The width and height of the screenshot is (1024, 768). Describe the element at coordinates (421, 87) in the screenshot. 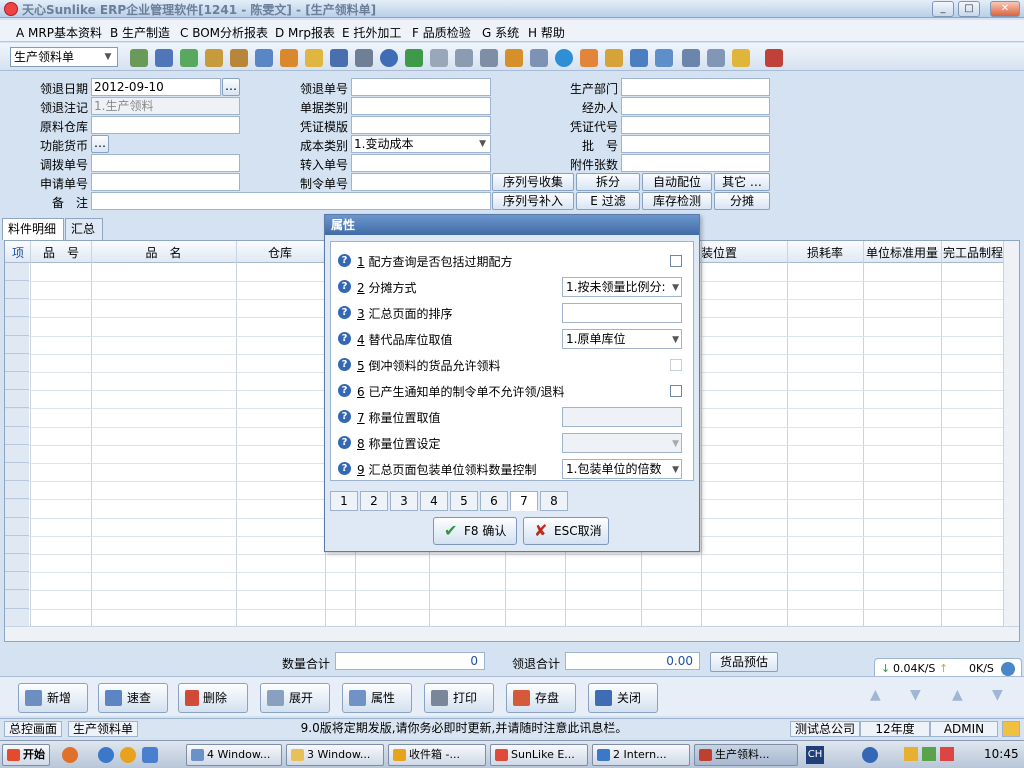

I see `return-no-input` at that location.